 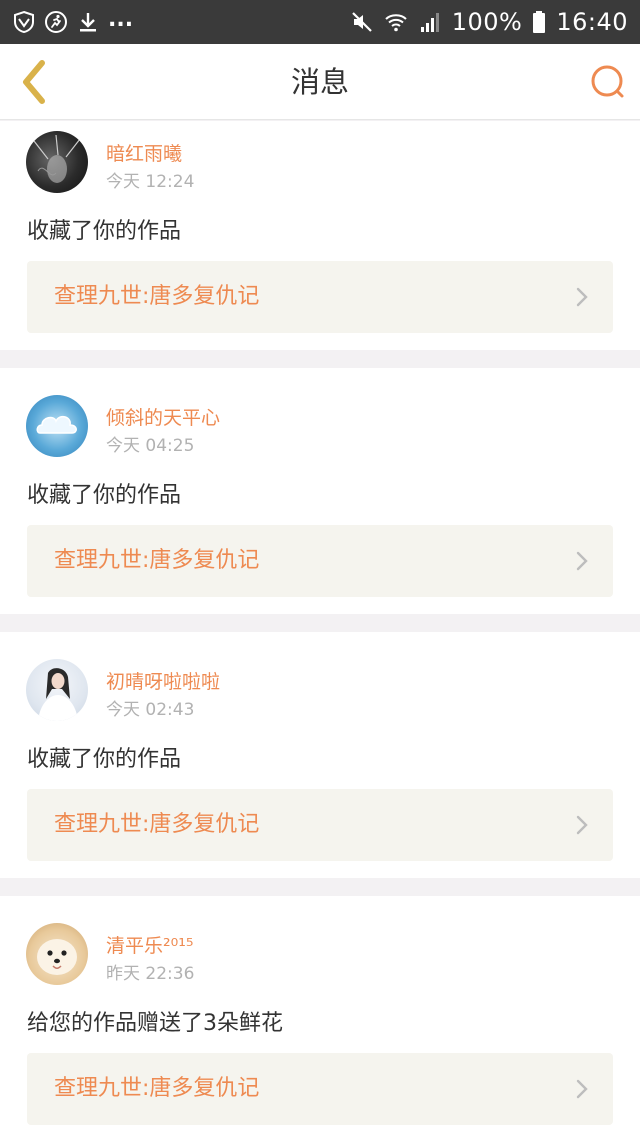 I want to click on mute-icon, so click(x=361, y=22).